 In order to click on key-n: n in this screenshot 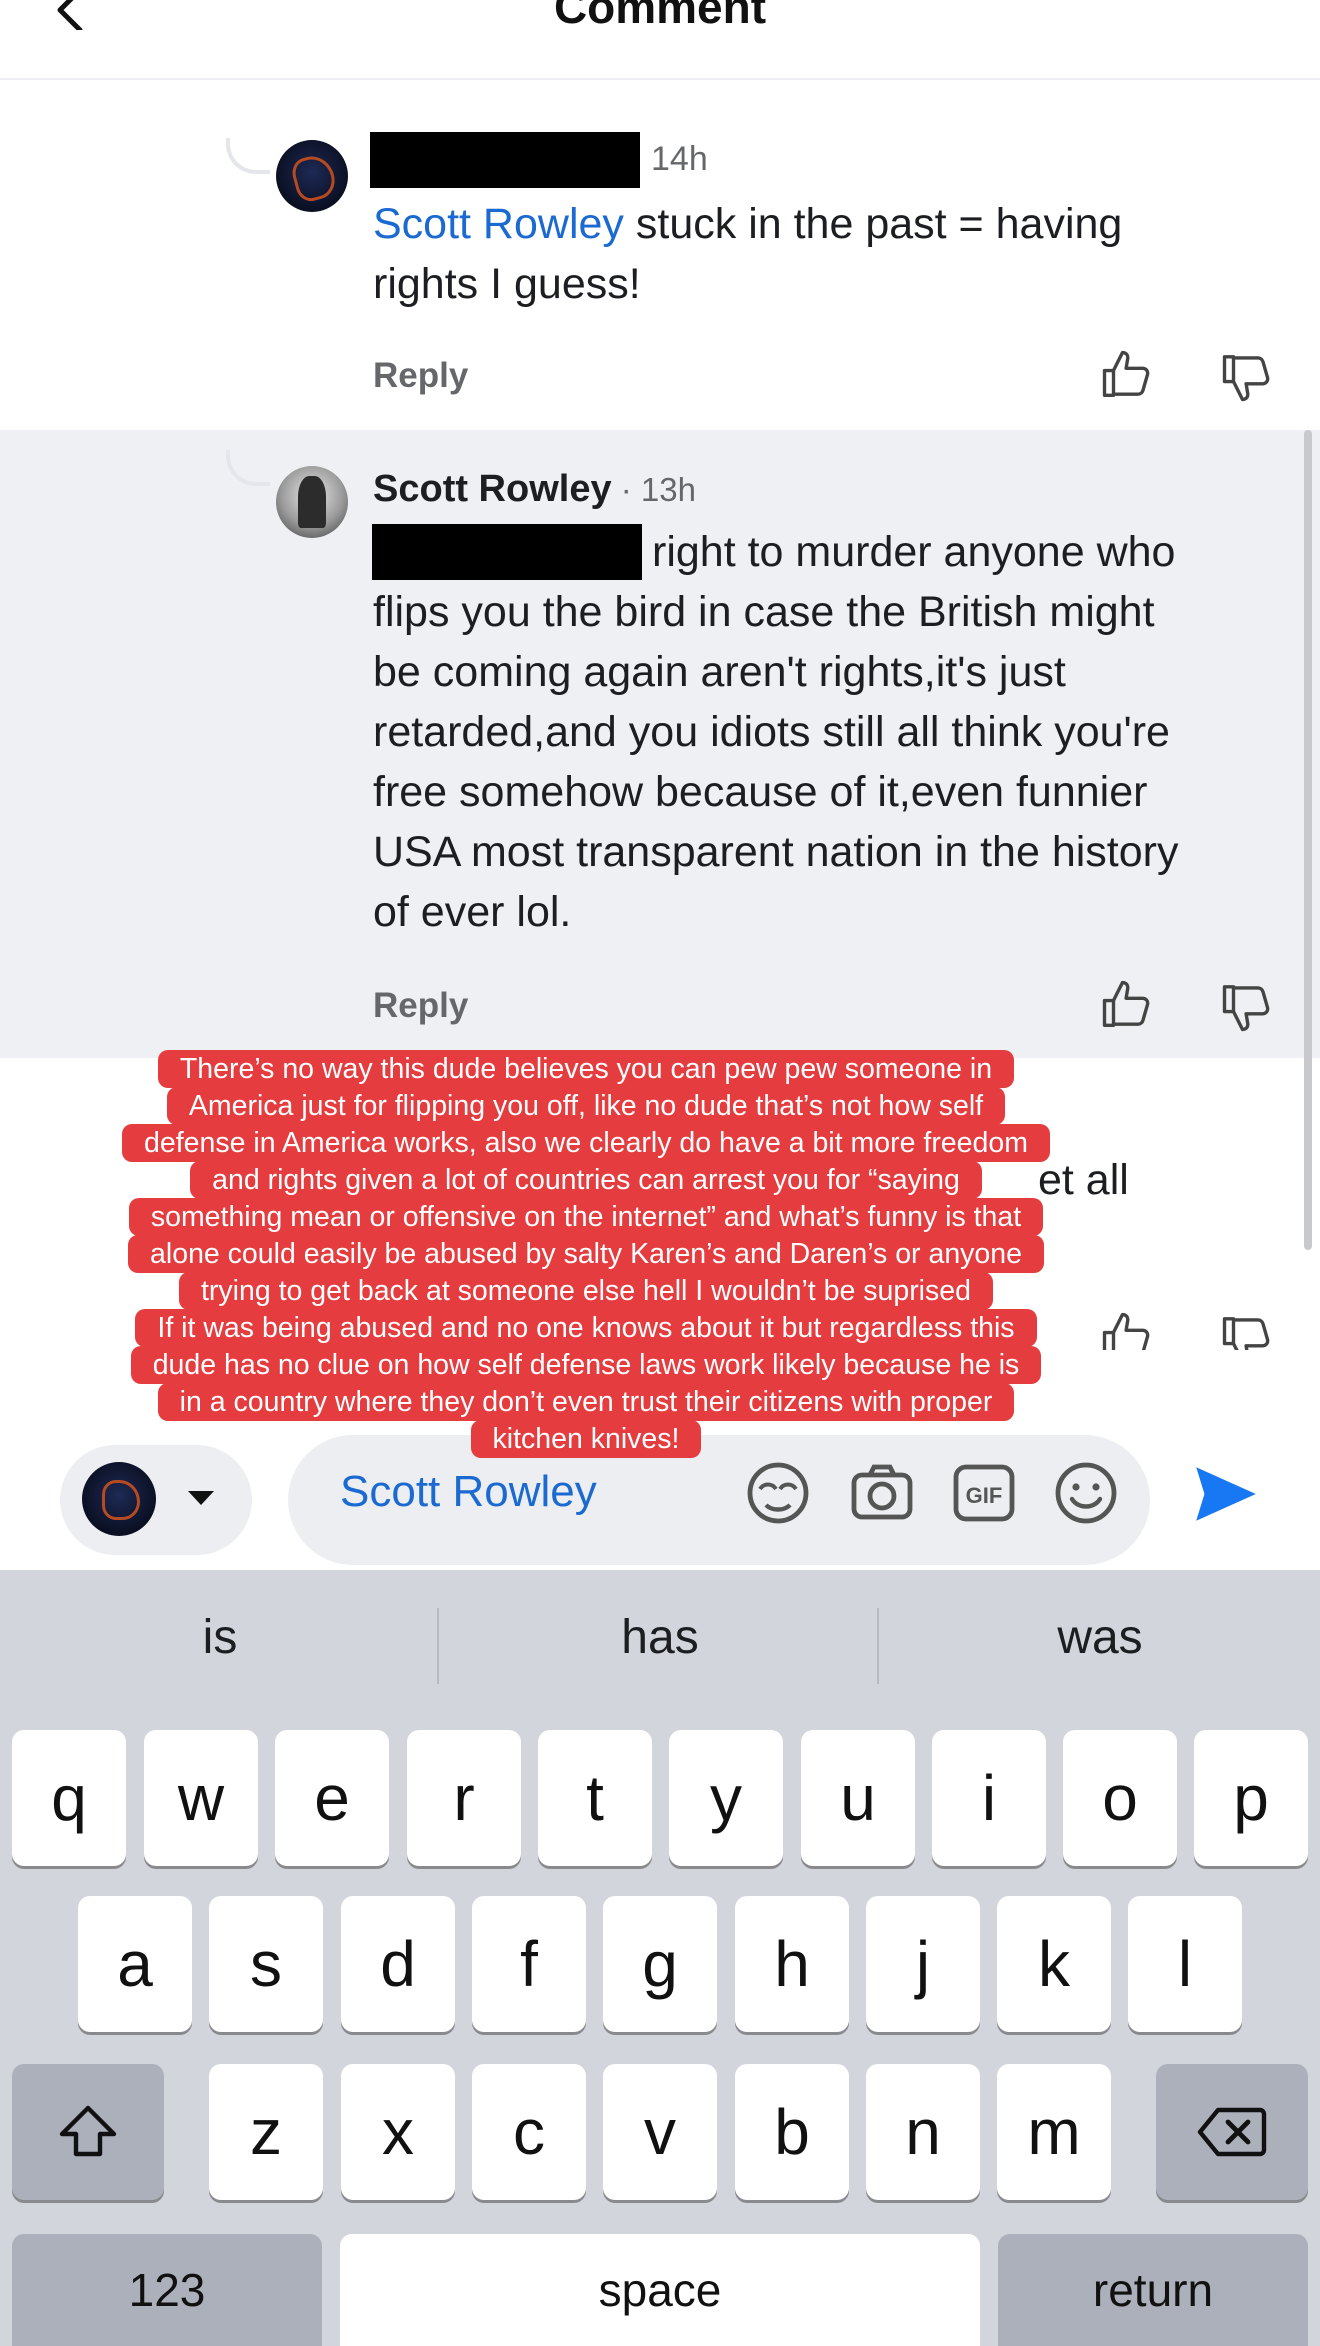, I will do `click(923, 2132)`.